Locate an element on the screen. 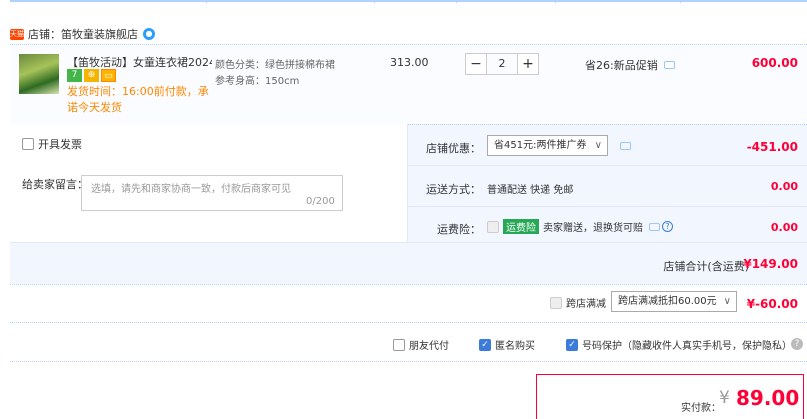 This screenshot has width=807, height=419. shop-header: 天猫 店铺：笛牧童装旗舰店 ● is located at coordinates (82, 34).